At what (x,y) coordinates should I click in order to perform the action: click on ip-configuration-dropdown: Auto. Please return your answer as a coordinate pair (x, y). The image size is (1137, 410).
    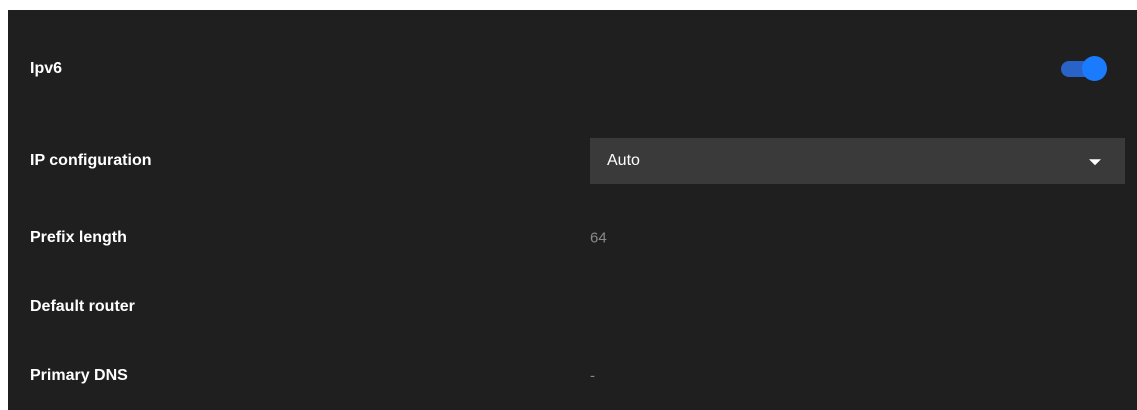
    Looking at the image, I should click on (857, 161).